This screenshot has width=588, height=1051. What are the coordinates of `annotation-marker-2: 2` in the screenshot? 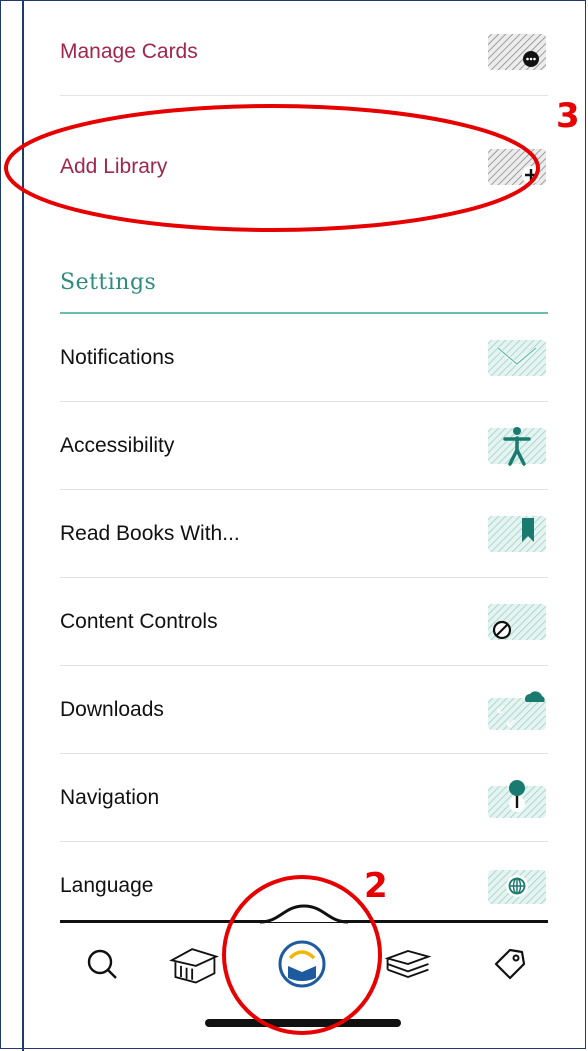 It's located at (376, 886).